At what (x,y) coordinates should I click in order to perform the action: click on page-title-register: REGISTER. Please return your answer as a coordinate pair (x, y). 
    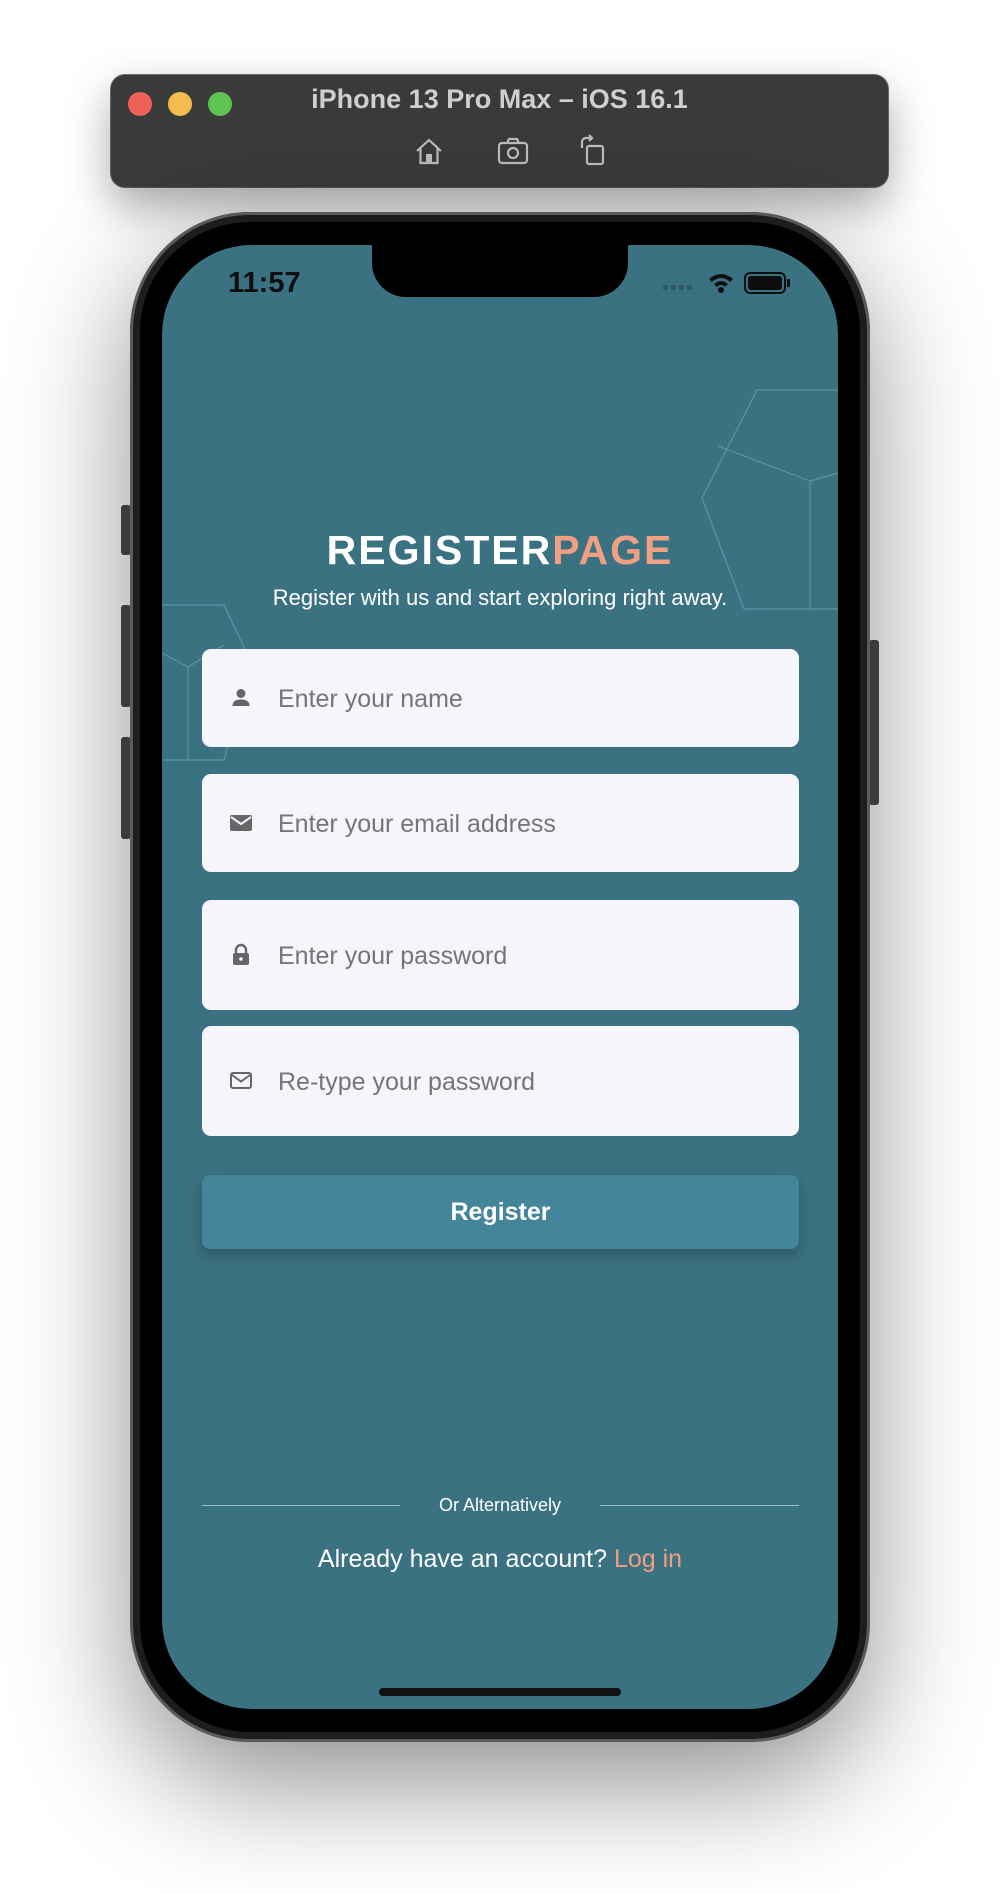
    Looking at the image, I should click on (439, 550).